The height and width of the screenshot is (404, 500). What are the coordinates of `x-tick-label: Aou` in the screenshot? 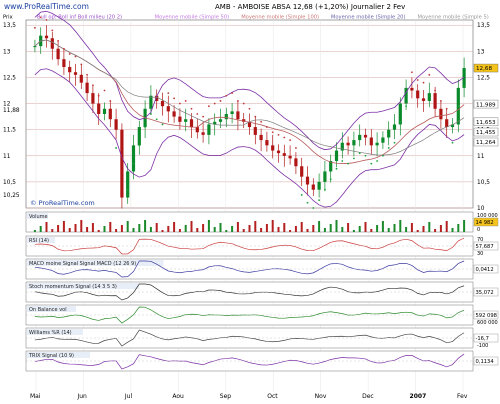 It's located at (178, 396).